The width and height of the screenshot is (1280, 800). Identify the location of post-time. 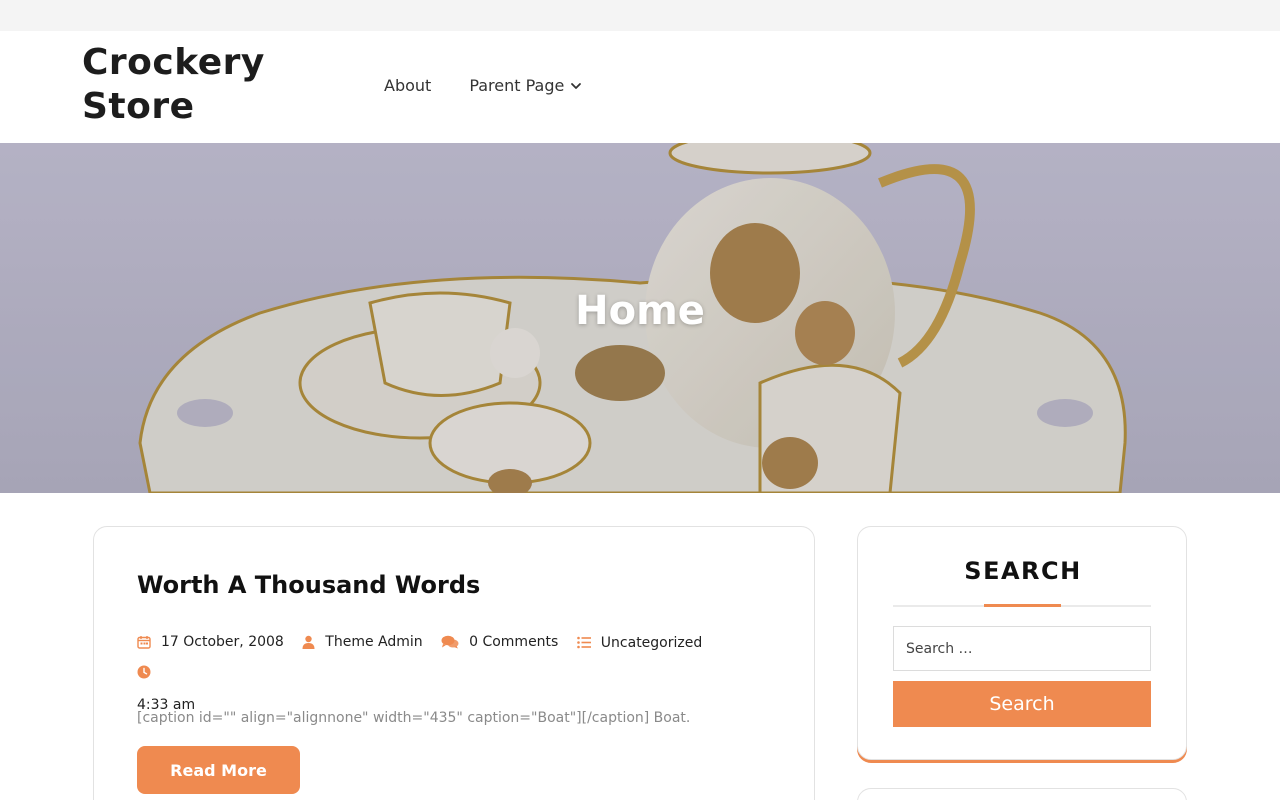
(149, 672).